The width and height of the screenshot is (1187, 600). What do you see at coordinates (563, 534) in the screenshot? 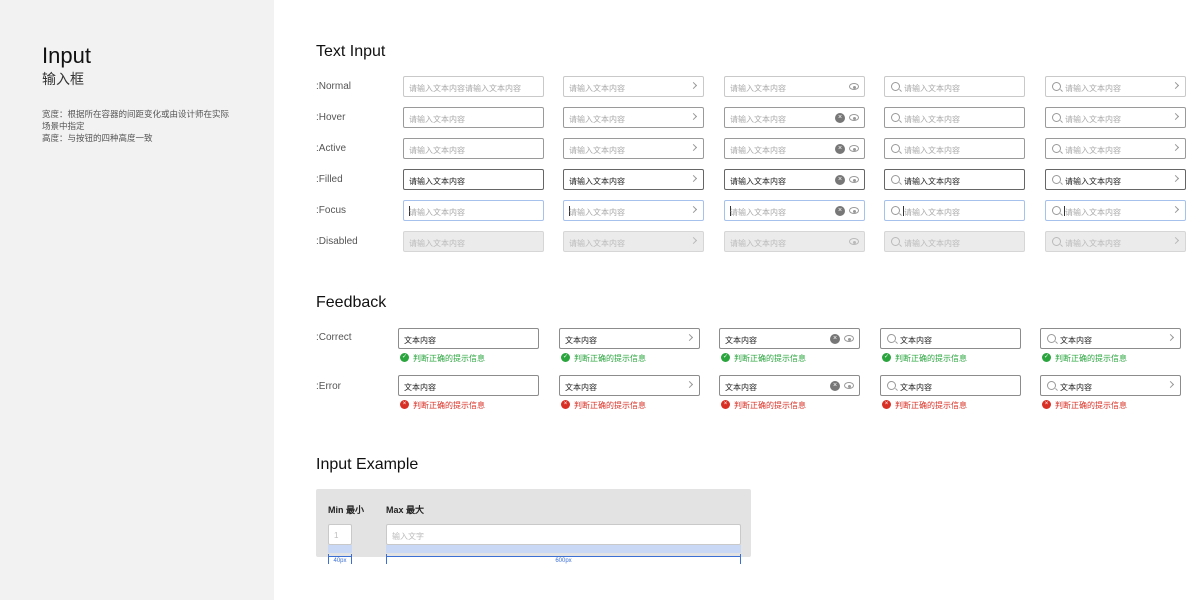
I see `max-input: 输入文字` at bounding box center [563, 534].